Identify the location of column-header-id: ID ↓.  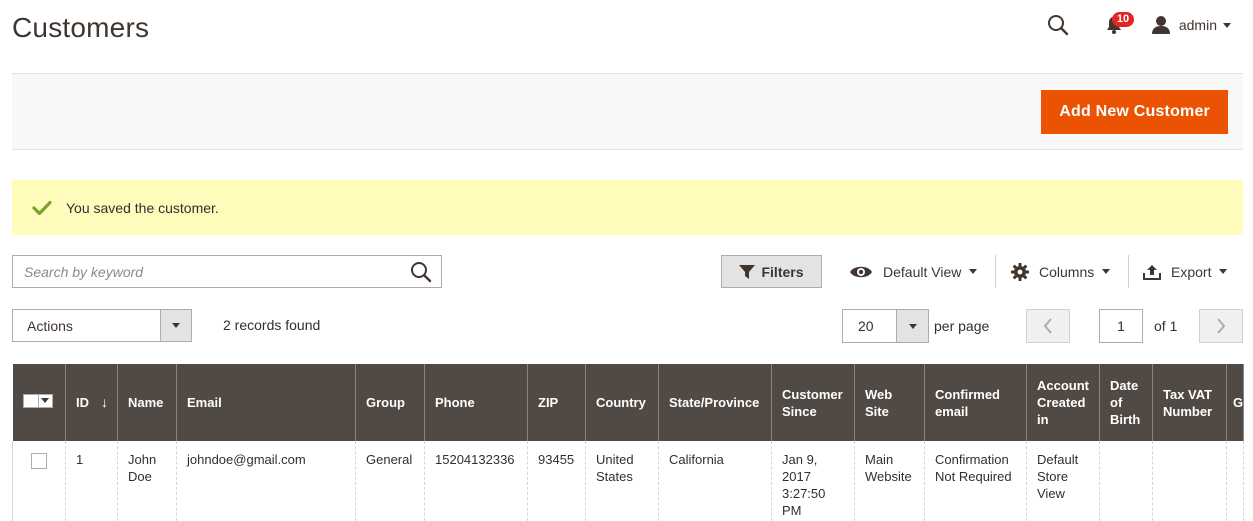
(91, 402).